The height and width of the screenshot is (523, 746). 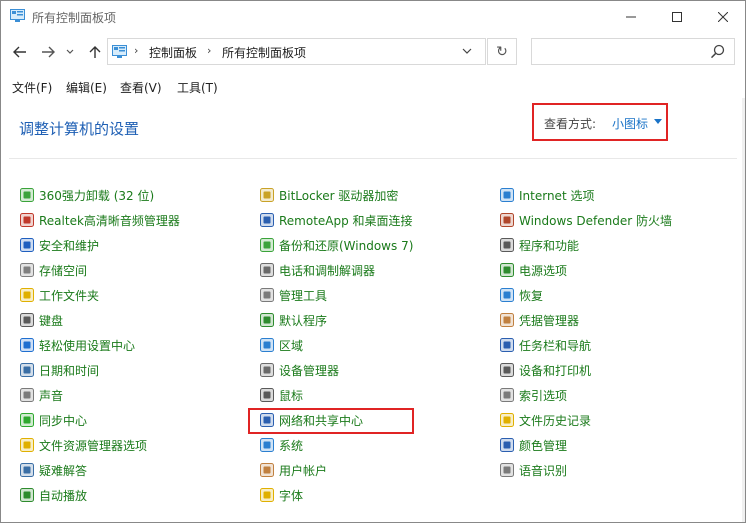 I want to click on control-panel-item: 区域, so click(x=281, y=345).